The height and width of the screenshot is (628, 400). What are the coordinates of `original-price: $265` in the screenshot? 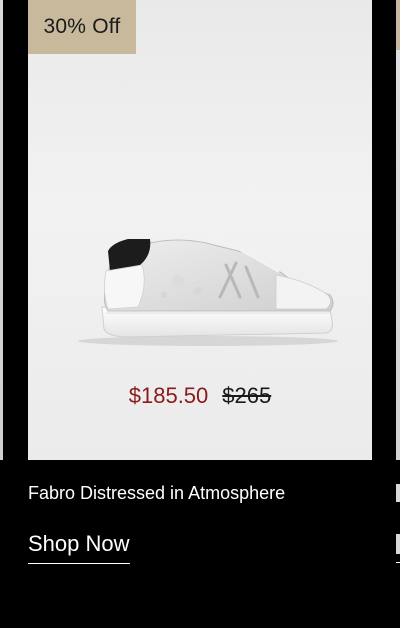 It's located at (247, 395).